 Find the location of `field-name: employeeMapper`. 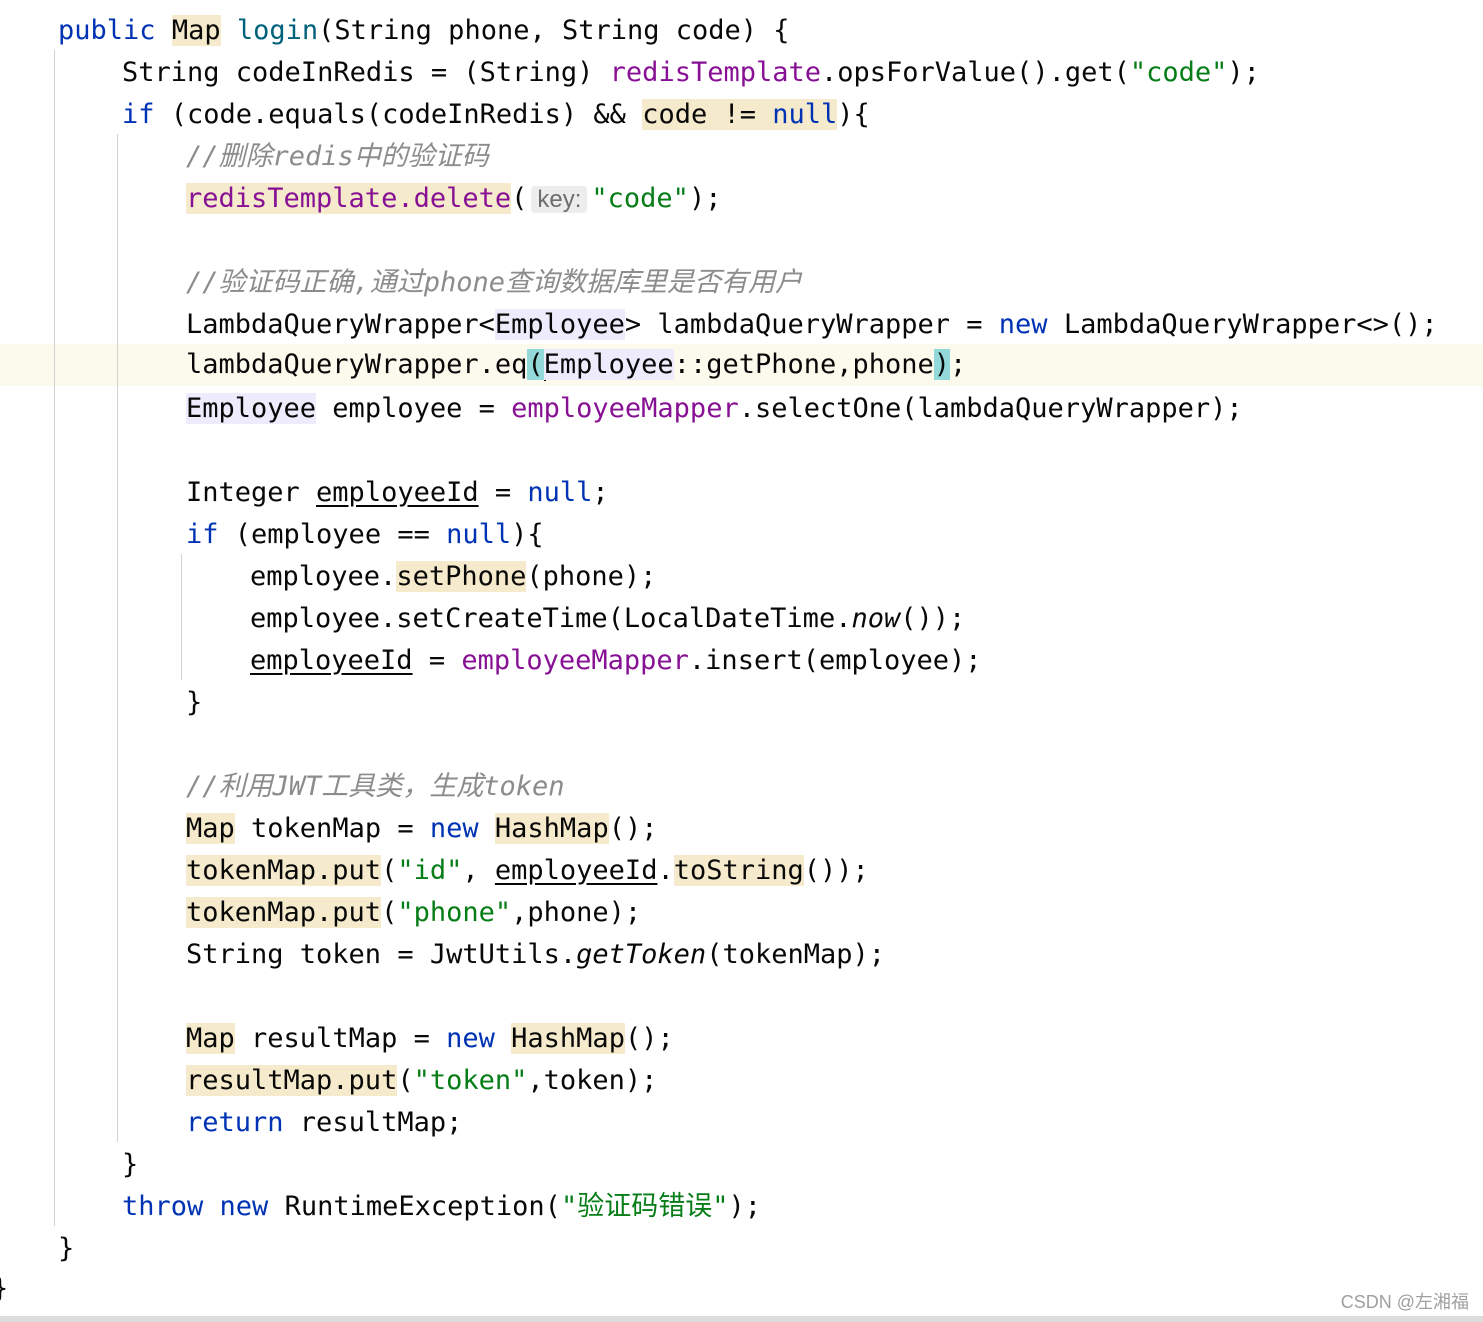

field-name: employeeMapper is located at coordinates (575, 660).